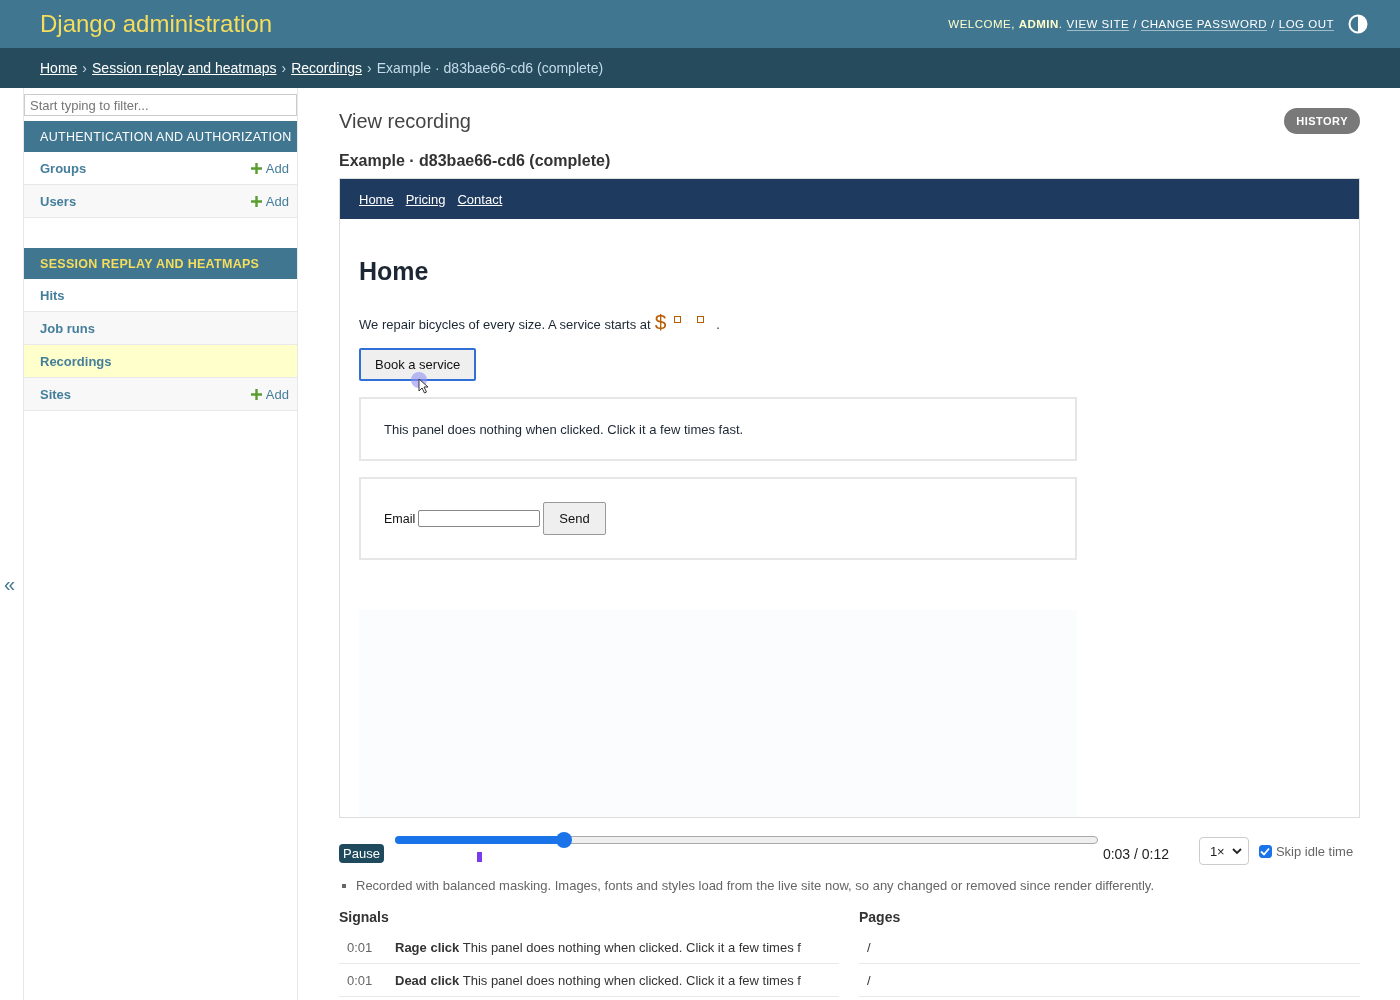 This screenshot has width=1400, height=1000. Describe the element at coordinates (1265, 851) in the screenshot. I see `skip-idle-checkbox` at that location.